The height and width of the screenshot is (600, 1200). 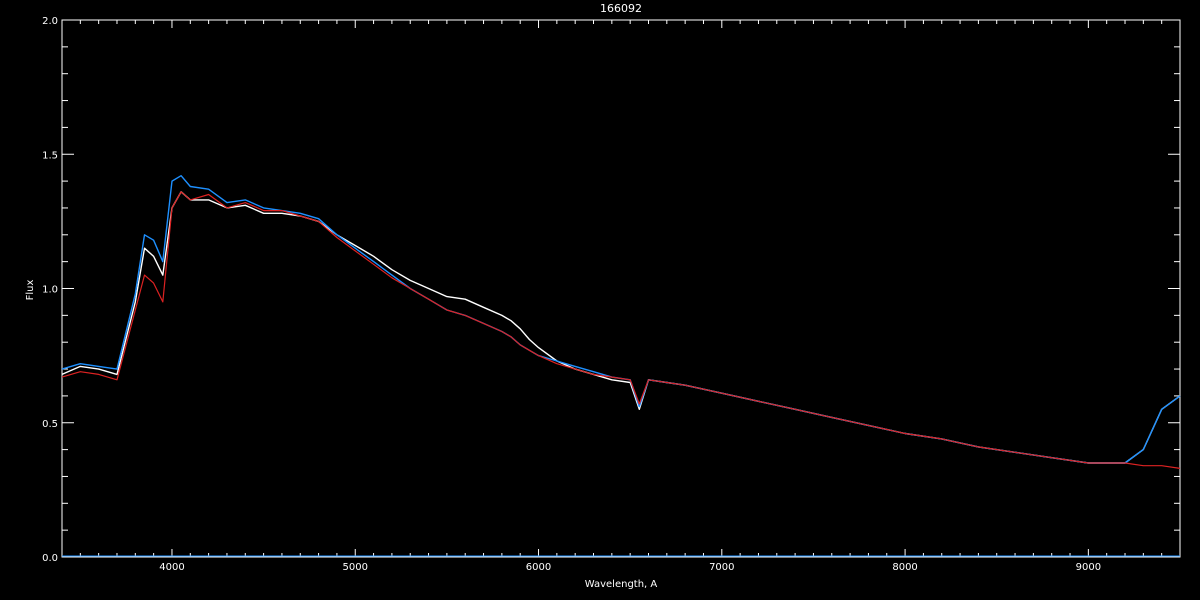 What do you see at coordinates (621, 8) in the screenshot?
I see `chart-title: 166092` at bounding box center [621, 8].